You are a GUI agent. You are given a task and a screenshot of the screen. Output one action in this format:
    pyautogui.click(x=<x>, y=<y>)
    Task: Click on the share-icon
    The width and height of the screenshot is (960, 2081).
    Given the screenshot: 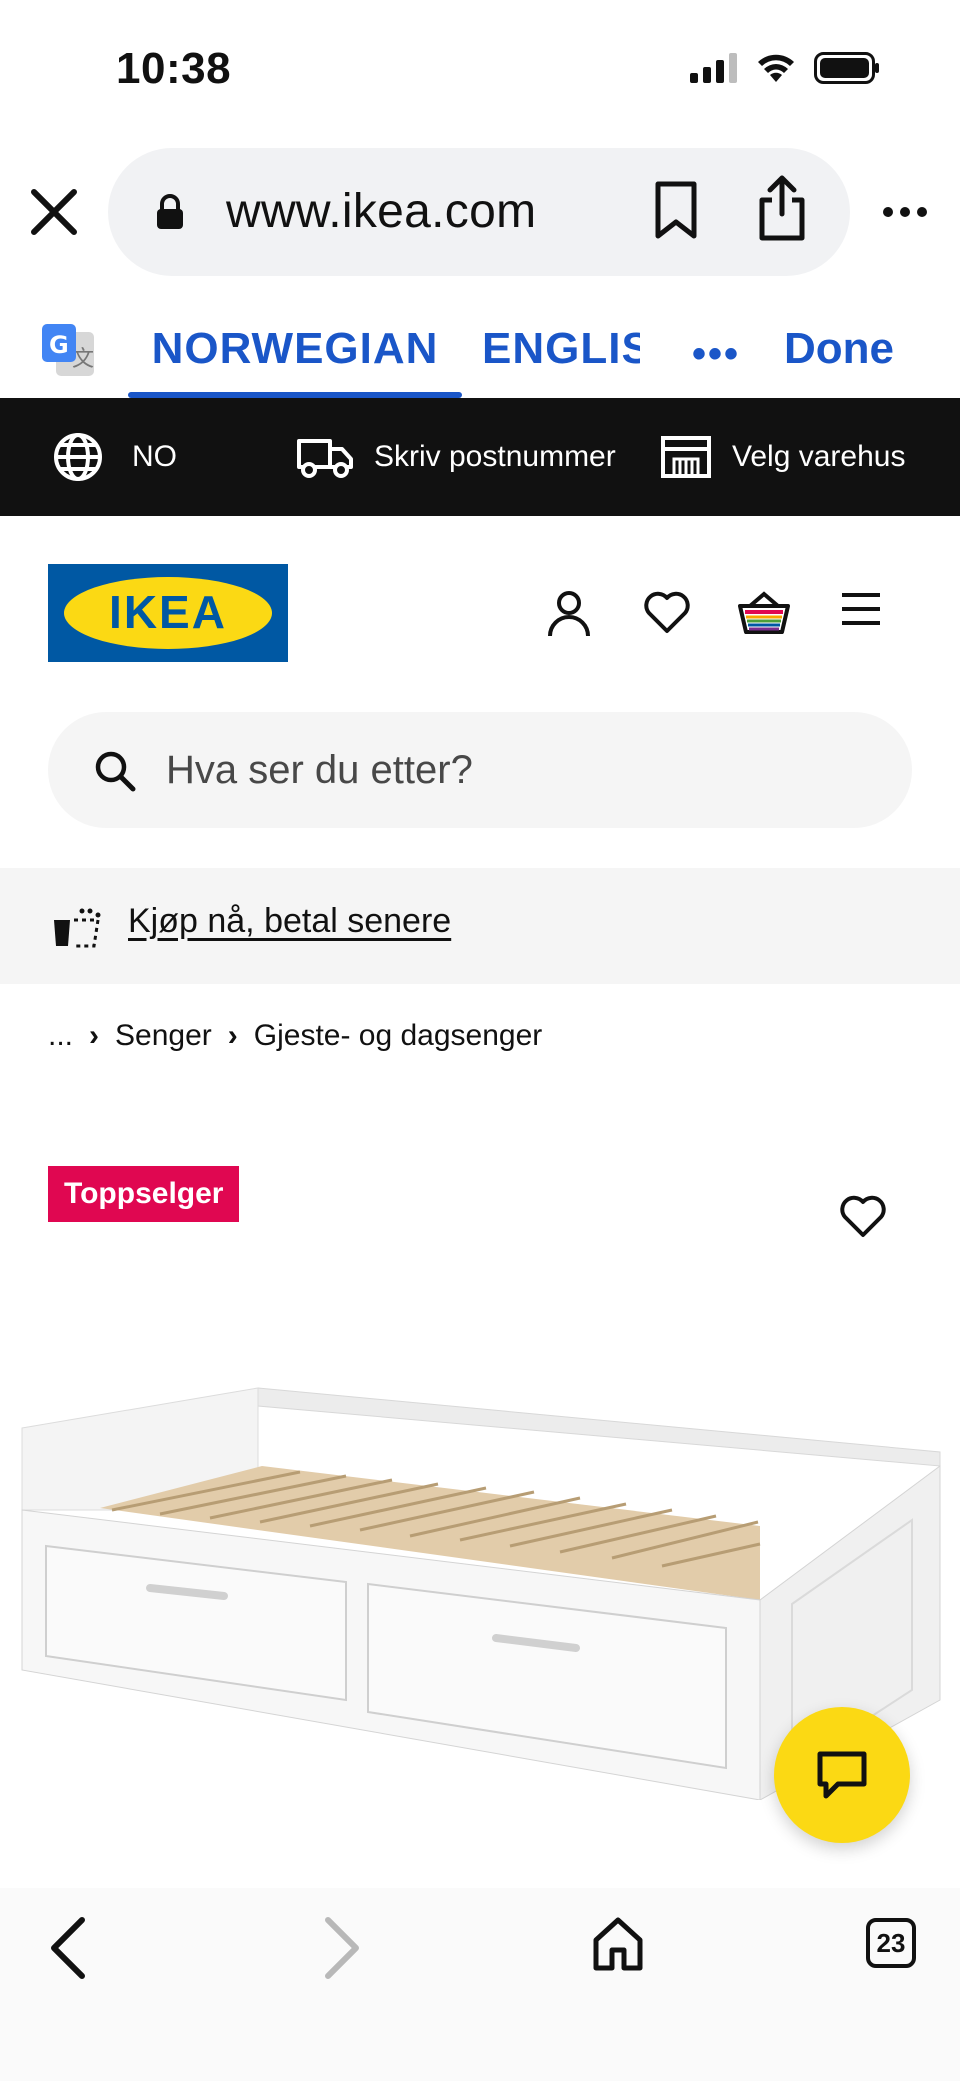 What is the action you would take?
    pyautogui.click(x=782, y=208)
    